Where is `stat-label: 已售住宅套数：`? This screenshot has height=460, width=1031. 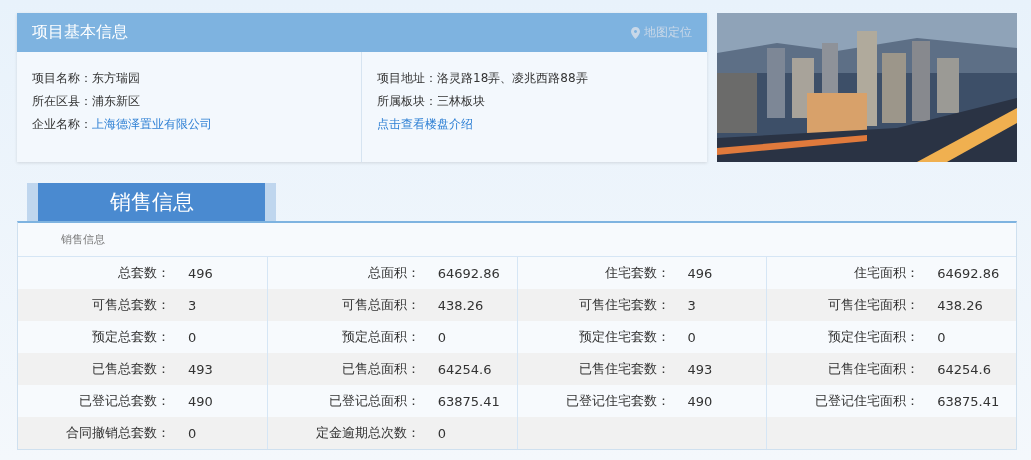 stat-label: 已售住宅套数： is located at coordinates (623, 369).